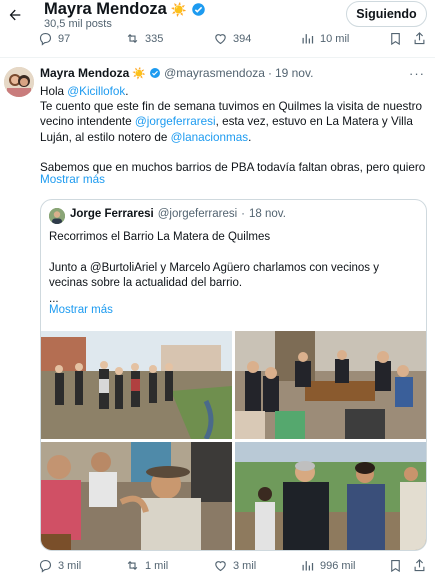 Image resolution: width=435 pixels, height=581 pixels. Describe the element at coordinates (314, 122) in the screenshot. I see `text-span: , esta vez, estuvo en La Matera y Villa` at that location.